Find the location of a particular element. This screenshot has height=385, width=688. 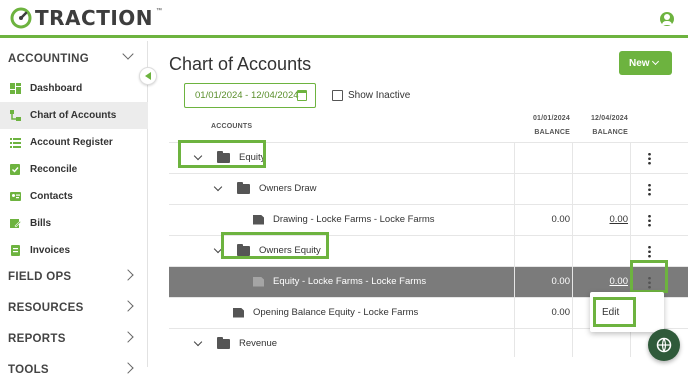

chart-of-accounts-icon is located at coordinates (15, 115).